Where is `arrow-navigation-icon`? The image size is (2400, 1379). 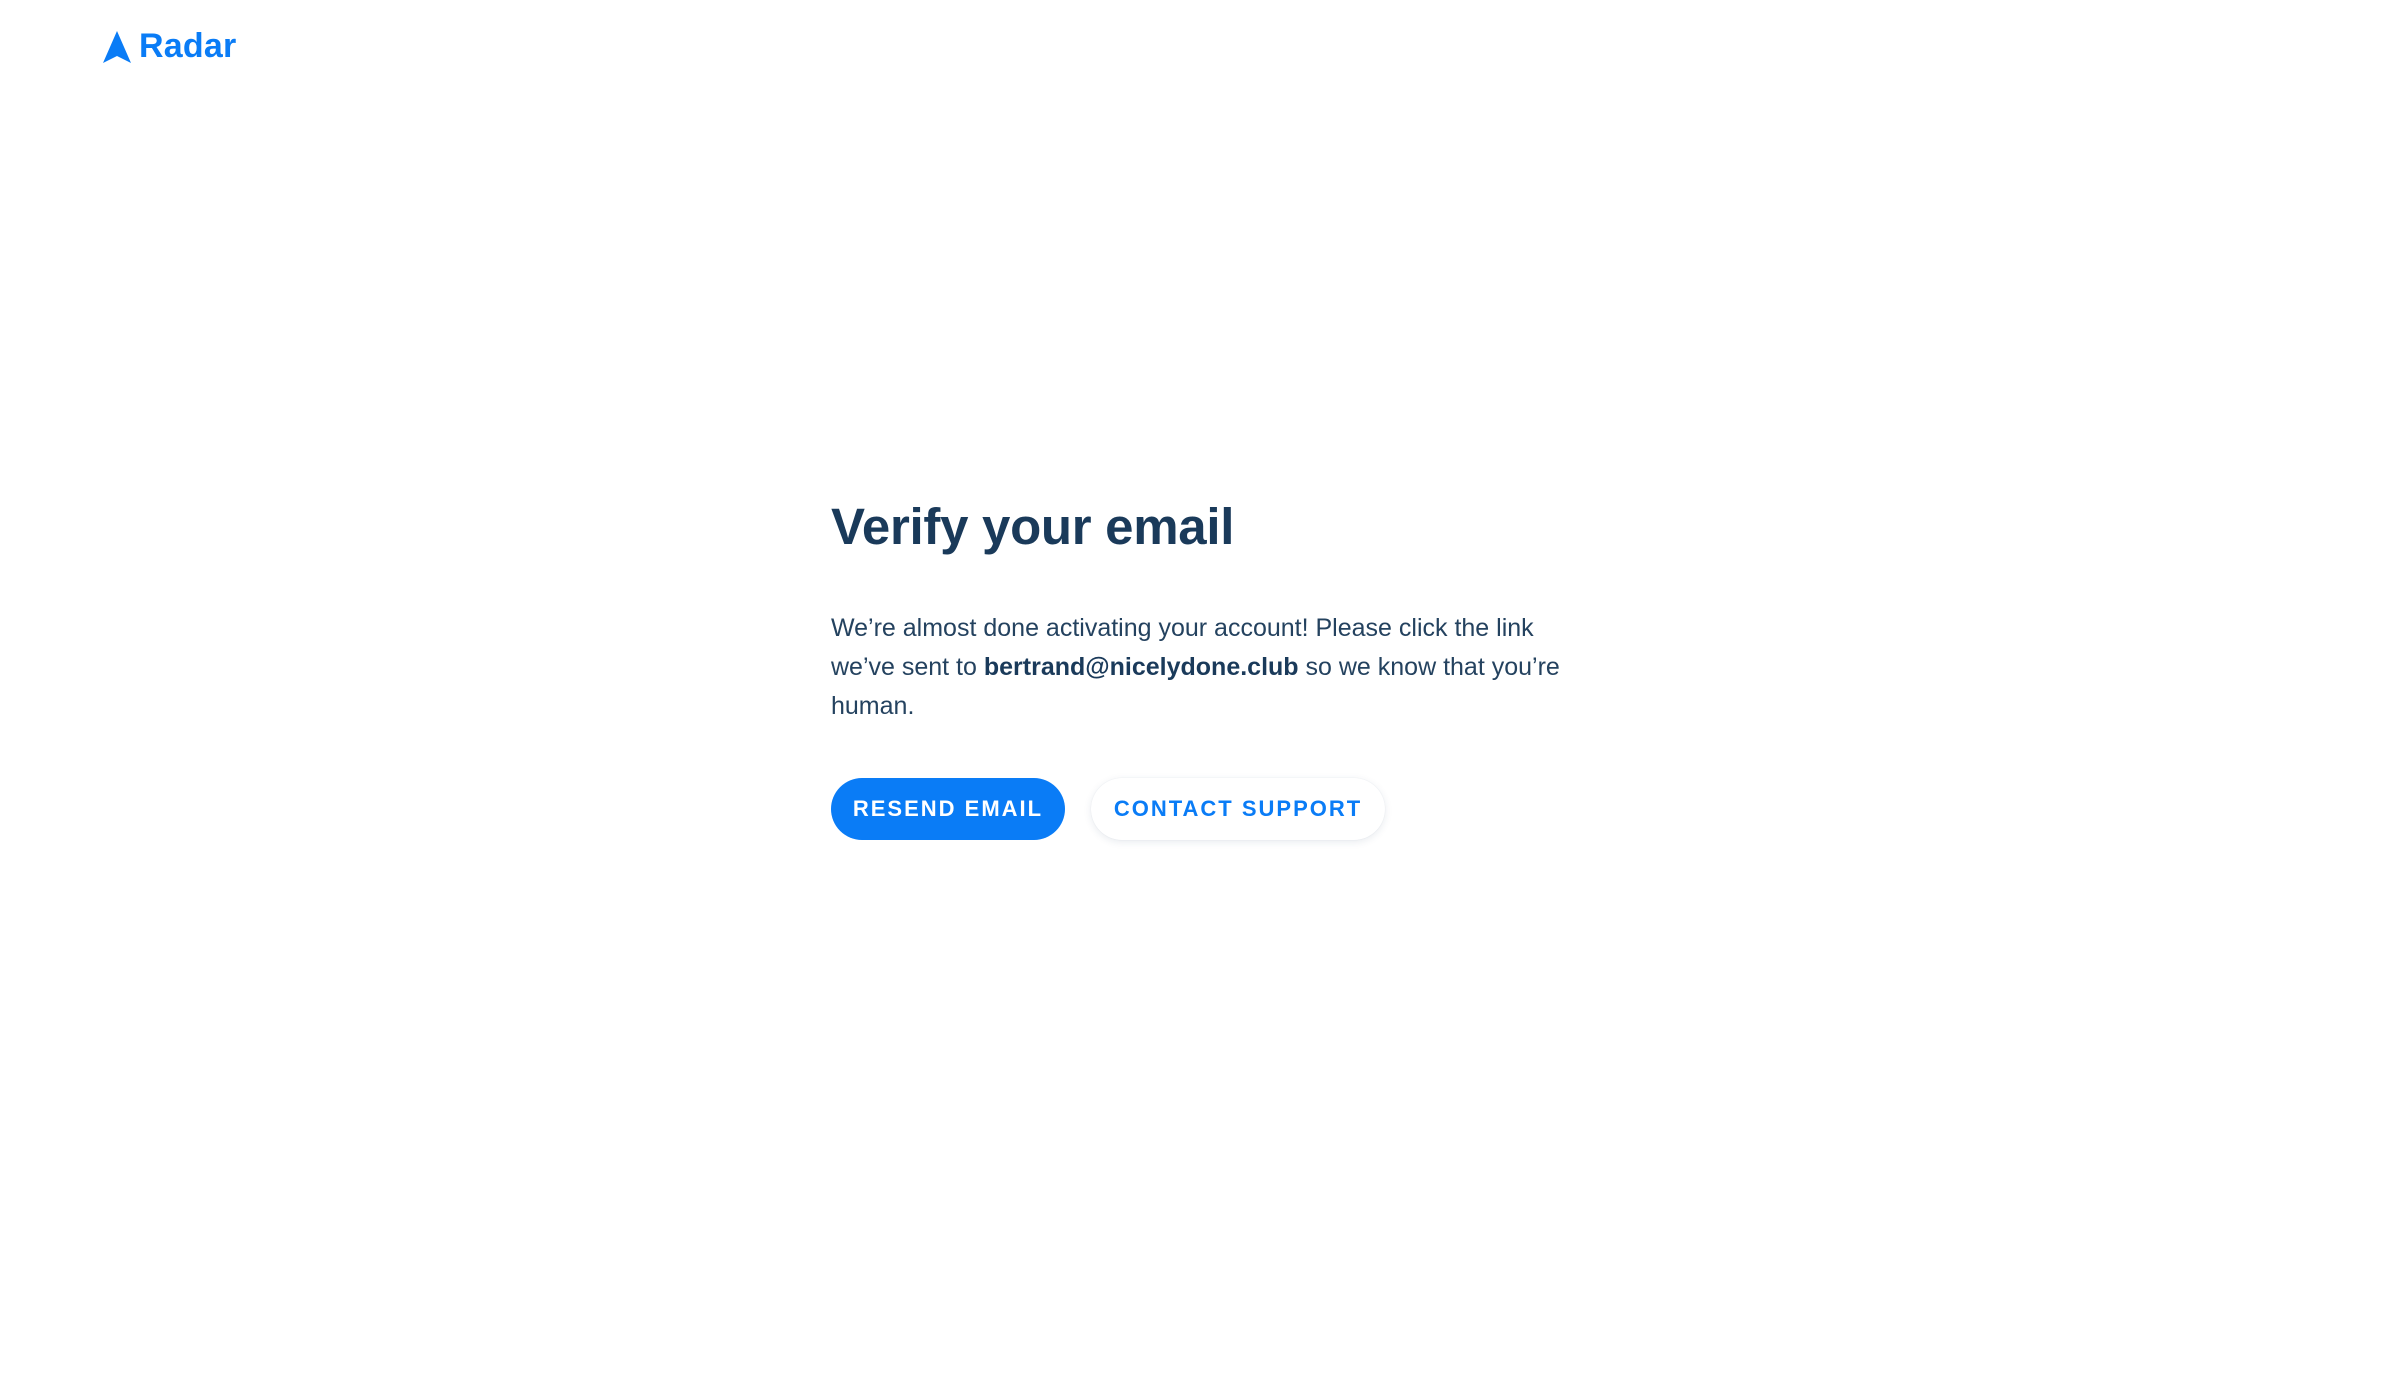
arrow-navigation-icon is located at coordinates (117, 46).